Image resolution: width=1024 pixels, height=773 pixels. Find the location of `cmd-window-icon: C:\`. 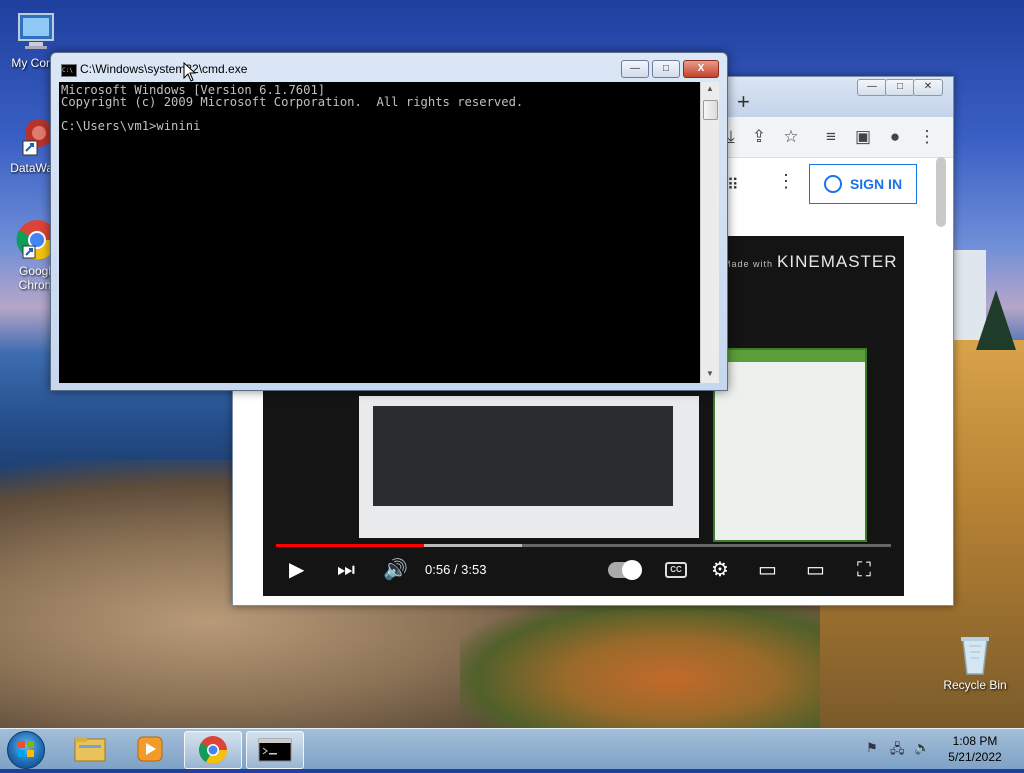

cmd-window-icon: C:\ is located at coordinates (69, 70).